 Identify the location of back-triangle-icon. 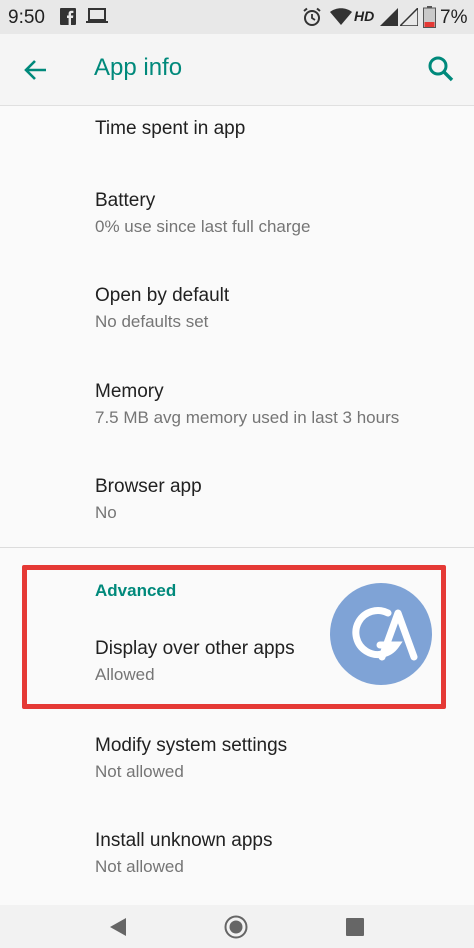
(118, 927).